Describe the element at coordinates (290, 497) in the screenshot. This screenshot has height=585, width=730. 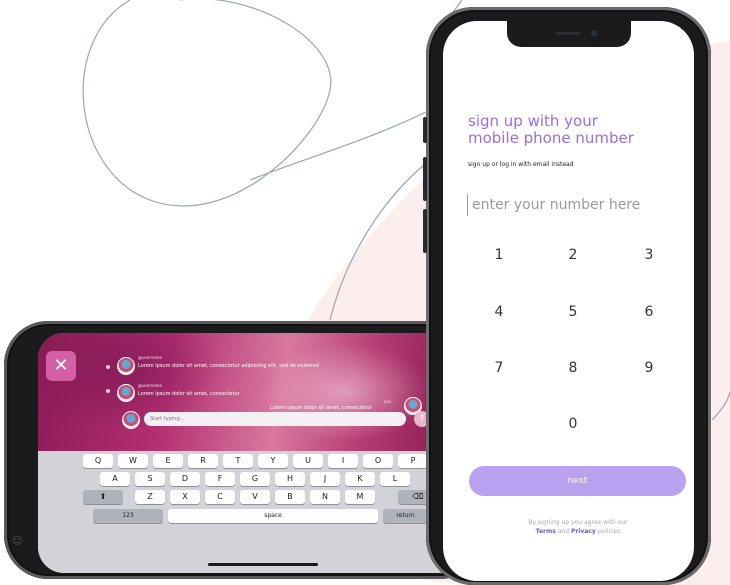
I see `key-b: B` at that location.